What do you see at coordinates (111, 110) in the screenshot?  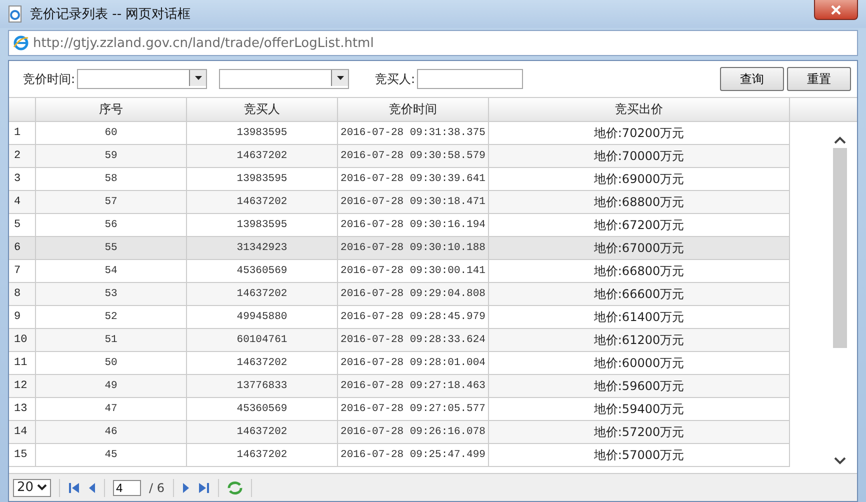 I see `column-header: 序号` at bounding box center [111, 110].